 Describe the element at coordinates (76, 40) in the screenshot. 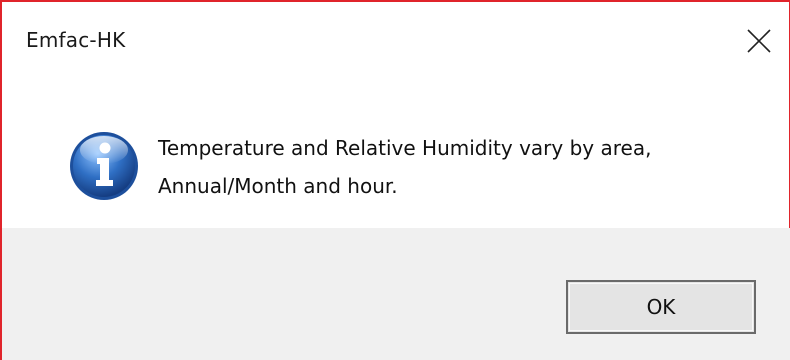

I see `dialog-title: Emfac-HK` at that location.